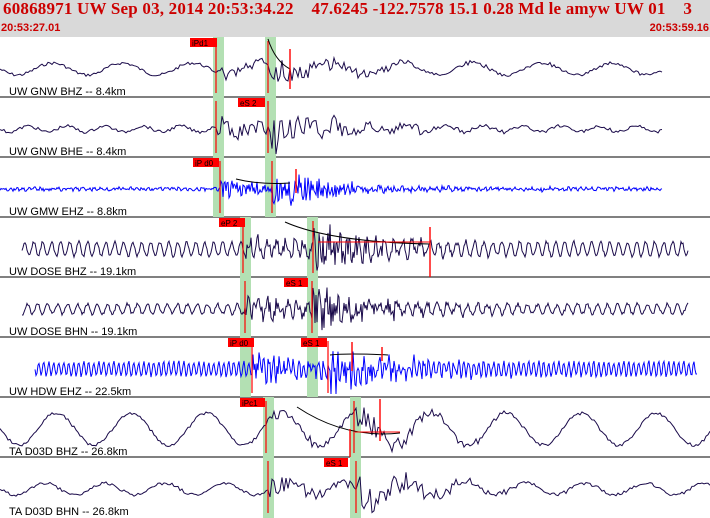 The image size is (710, 518). Describe the element at coordinates (31, 28) in the screenshot. I see `start-time: 20:53:27.01` at that location.